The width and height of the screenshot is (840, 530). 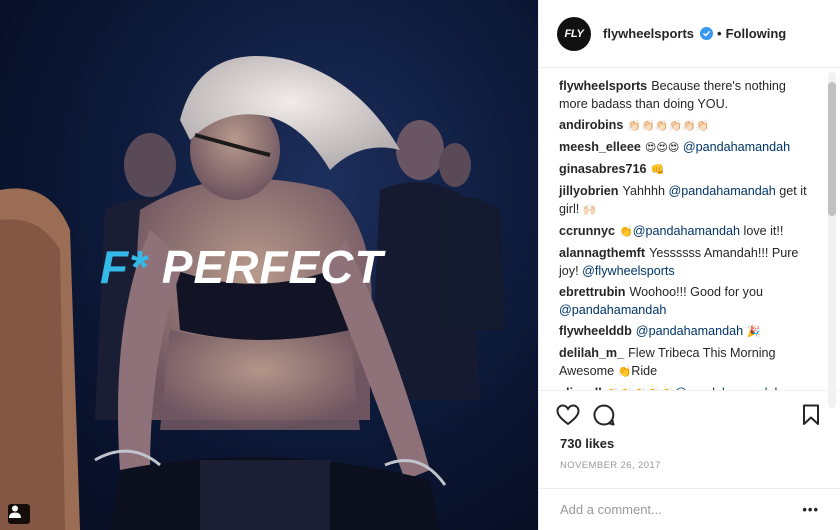 What do you see at coordinates (645, 191) in the screenshot?
I see `comment-text: Yahhhh` at bounding box center [645, 191].